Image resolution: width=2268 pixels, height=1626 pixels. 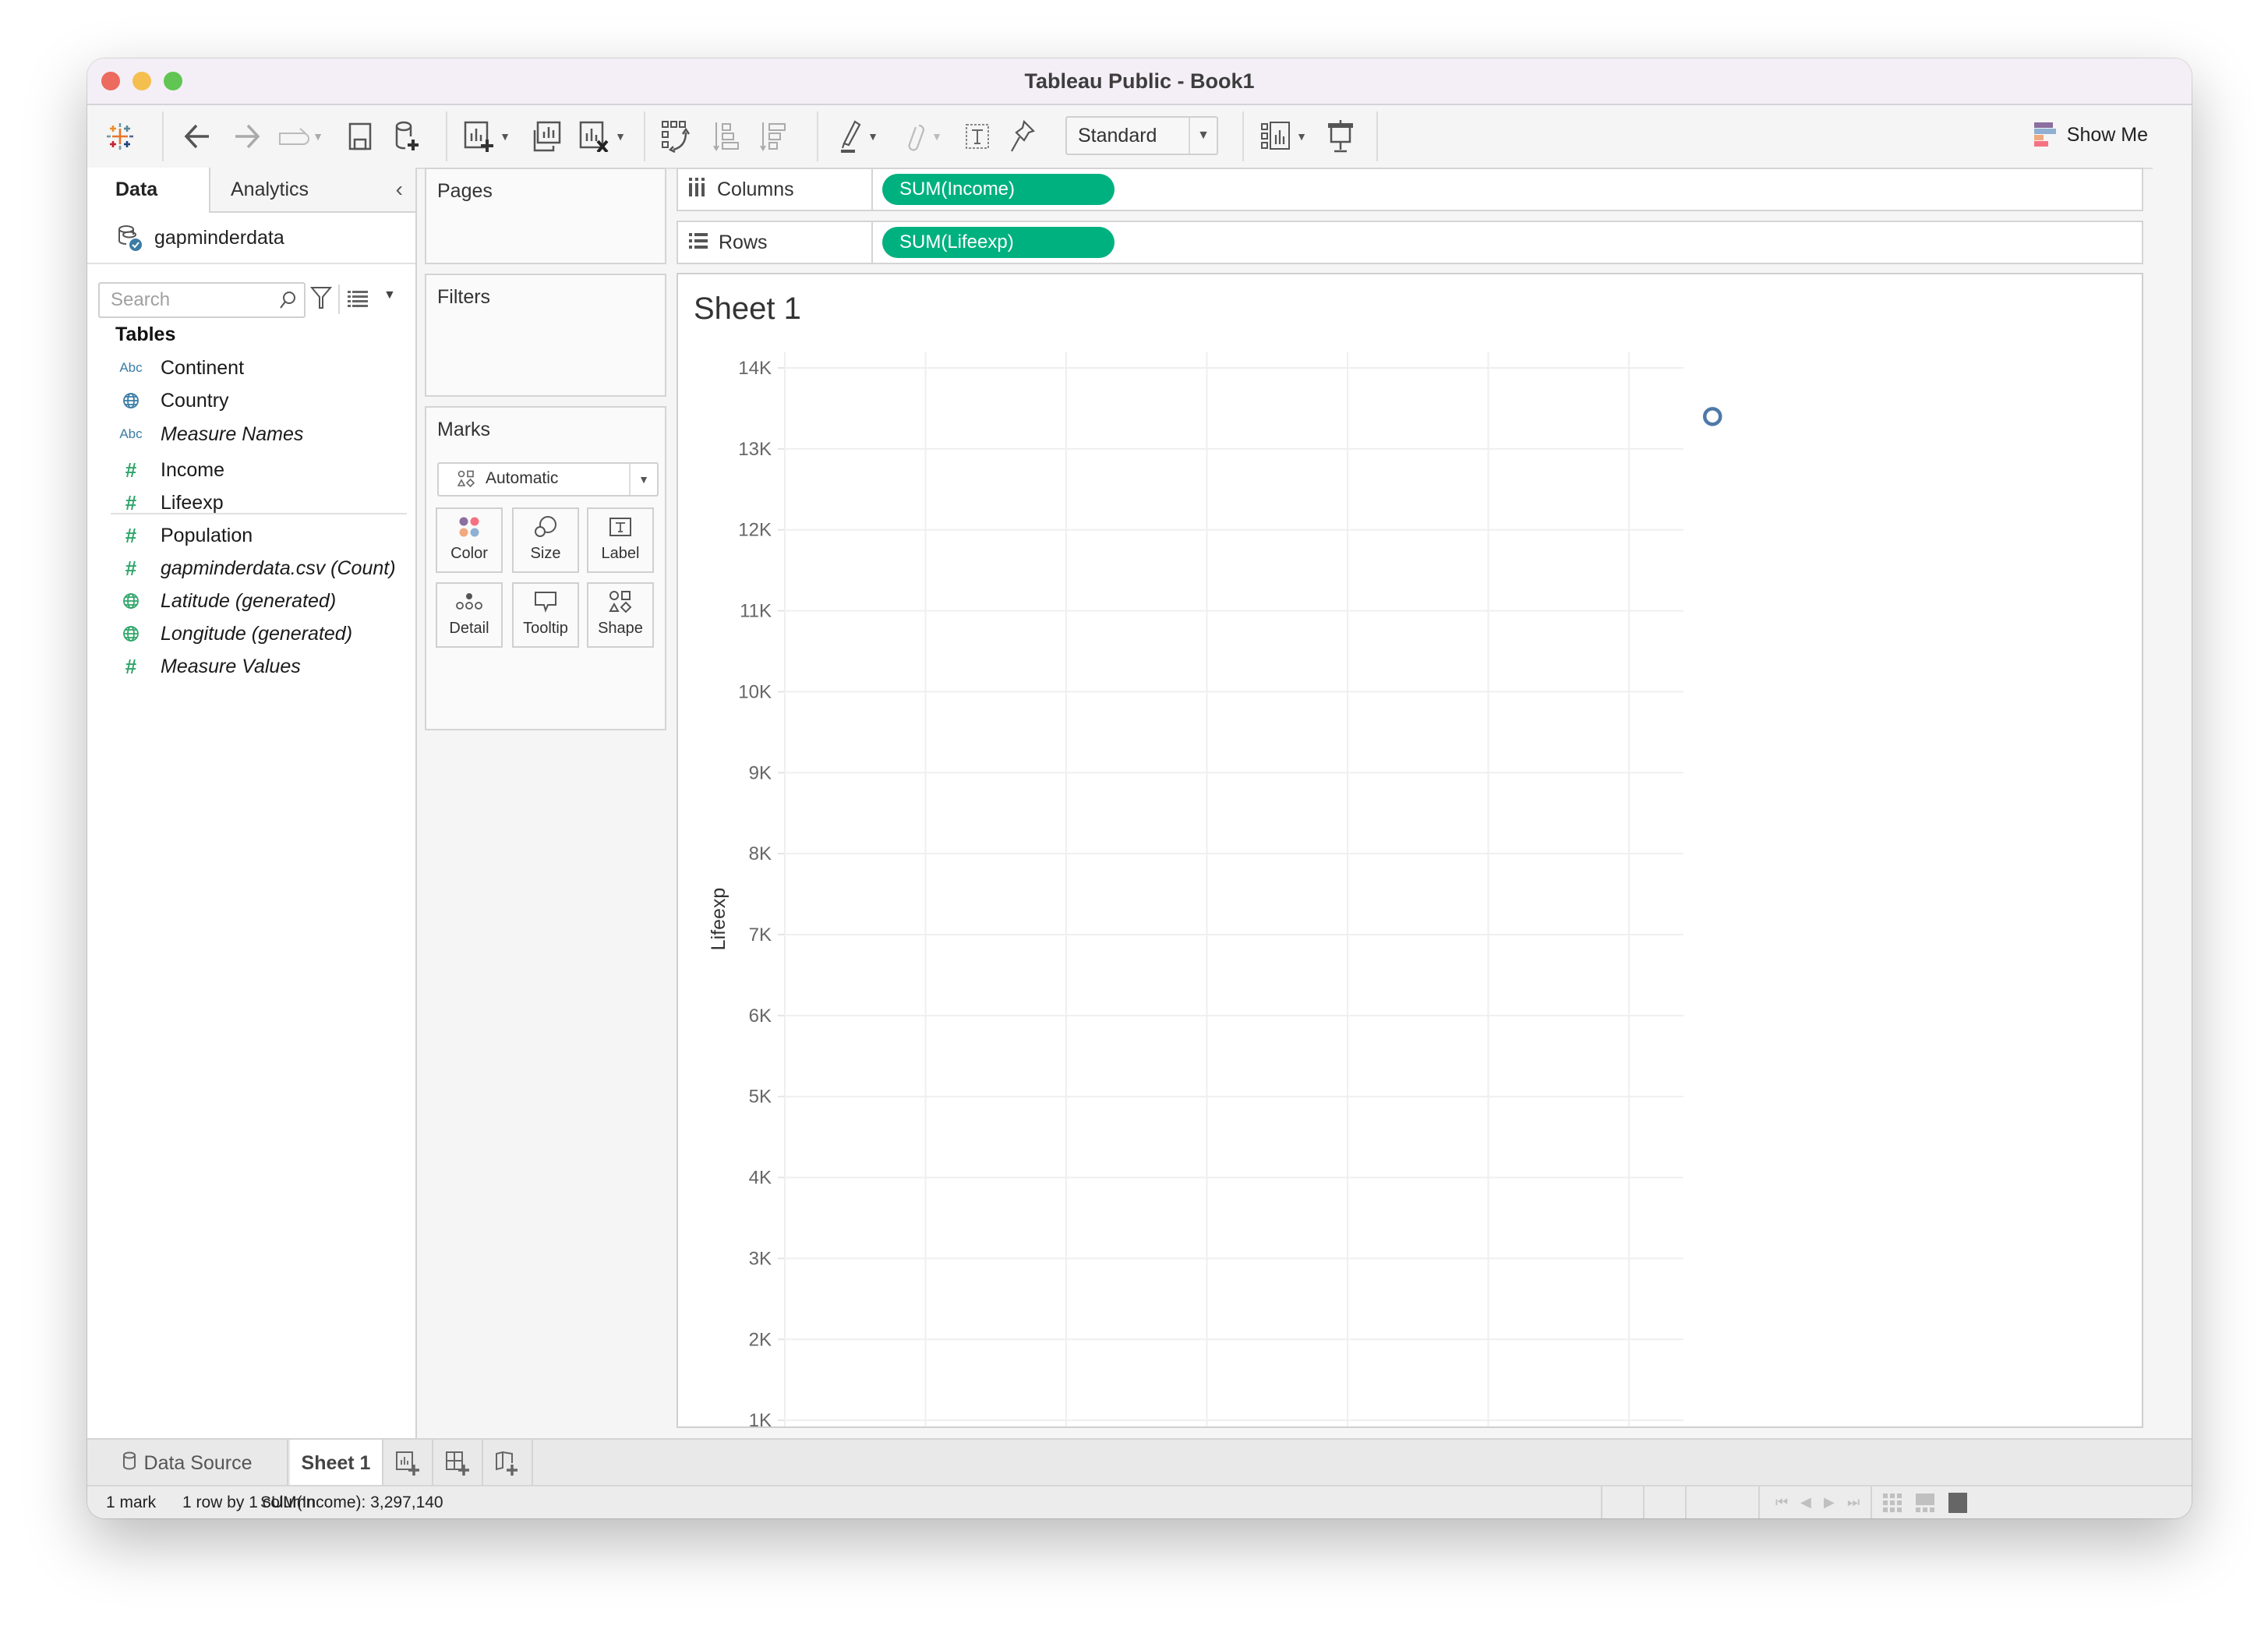 I want to click on field-name: Lifeexp, so click(x=192, y=502).